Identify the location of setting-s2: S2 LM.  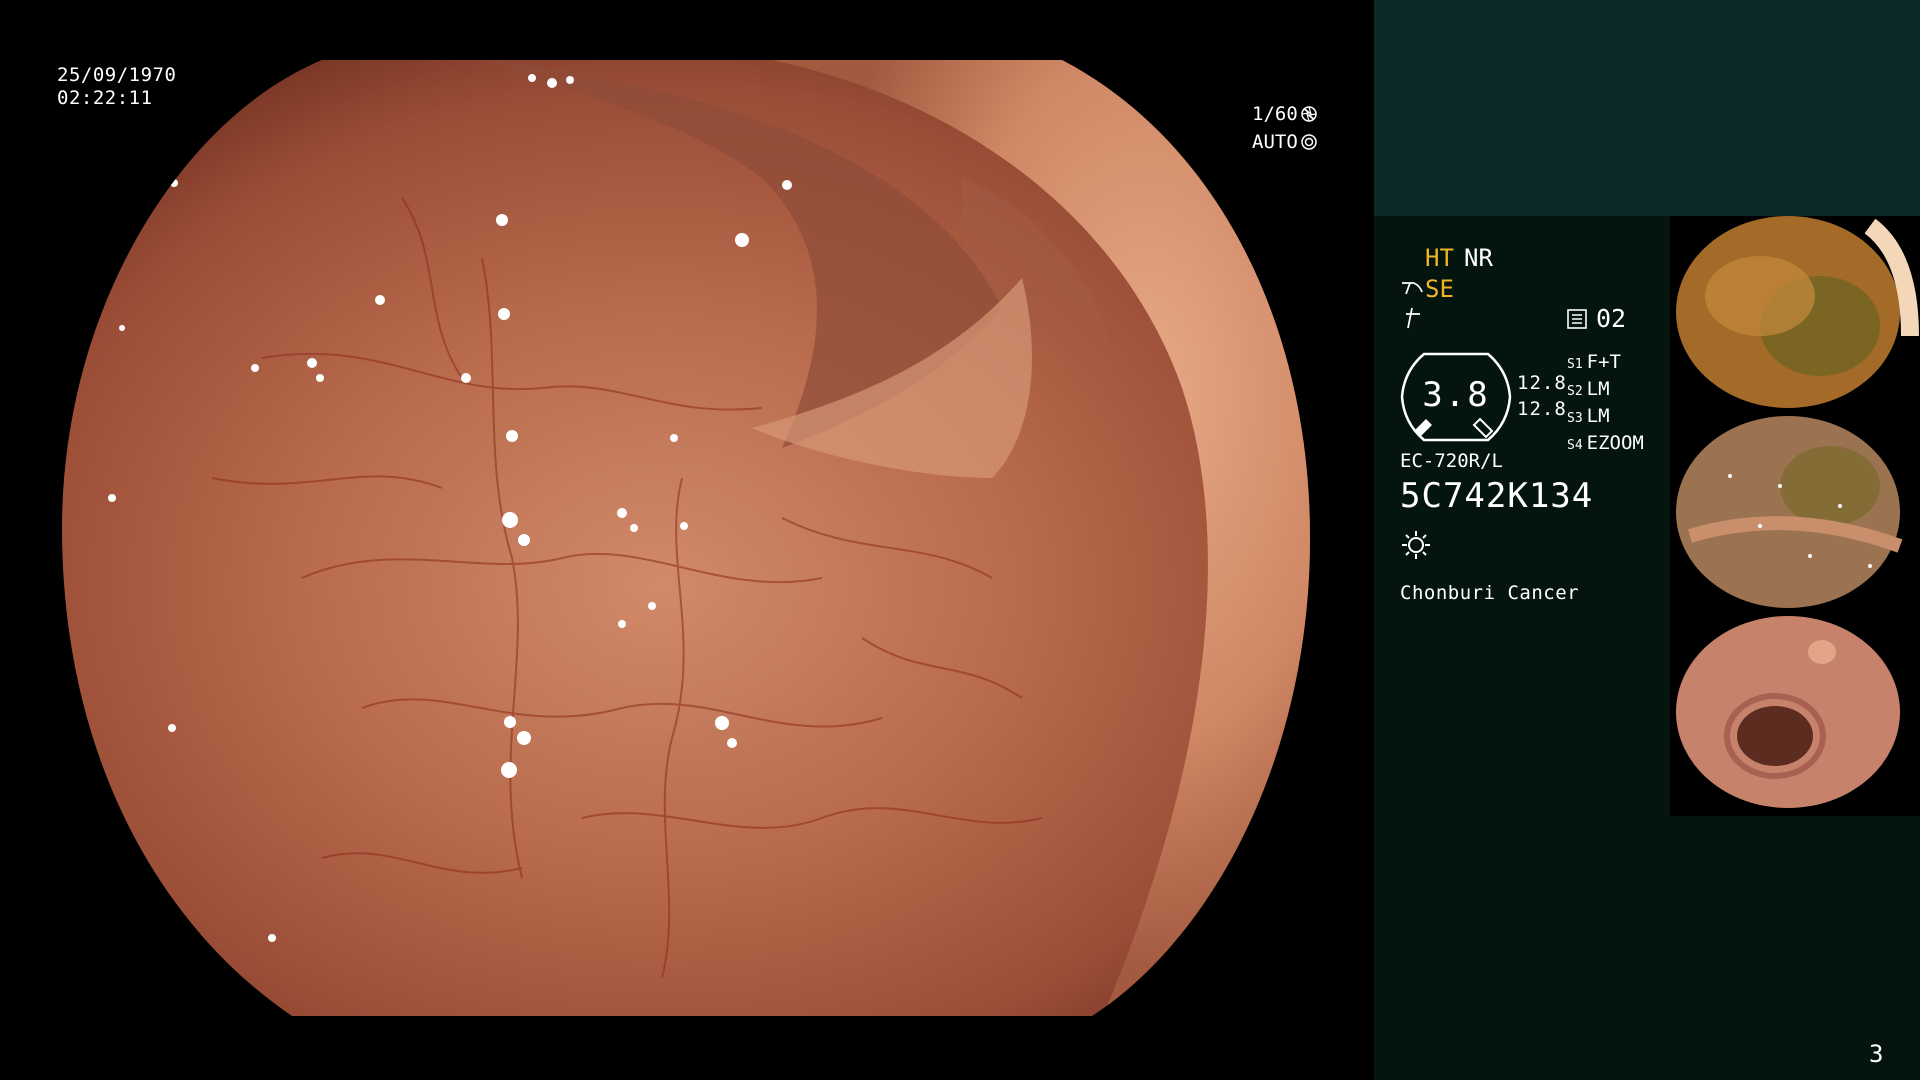
(1588, 389).